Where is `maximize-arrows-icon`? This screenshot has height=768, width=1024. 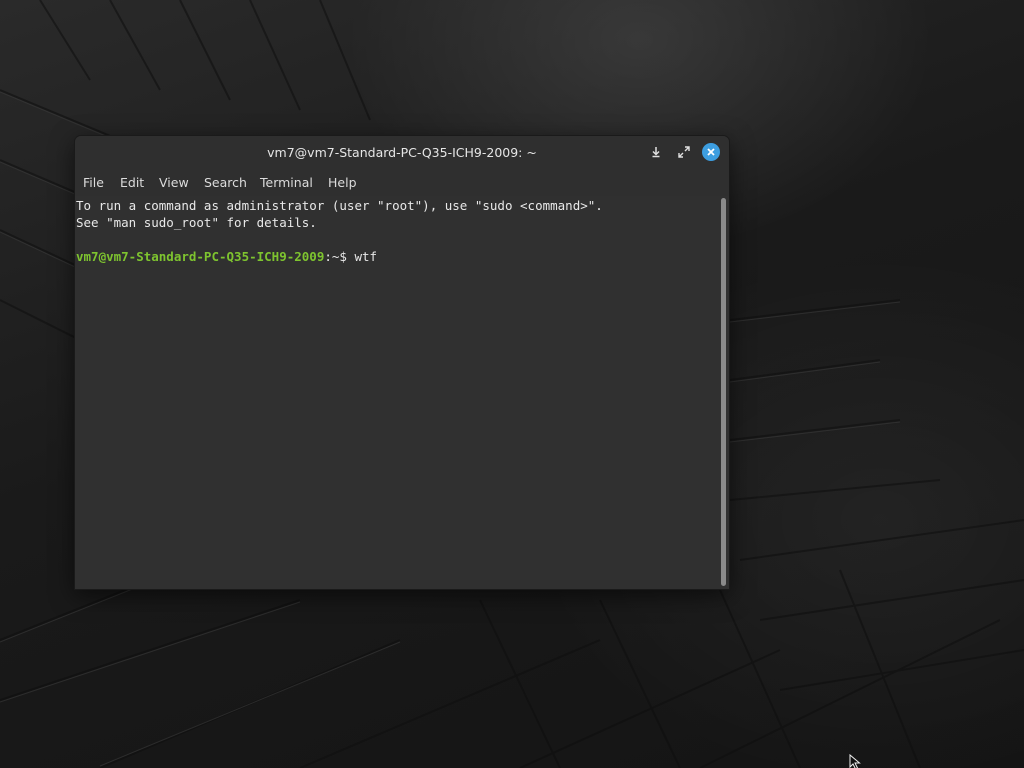
maximize-arrows-icon is located at coordinates (684, 152).